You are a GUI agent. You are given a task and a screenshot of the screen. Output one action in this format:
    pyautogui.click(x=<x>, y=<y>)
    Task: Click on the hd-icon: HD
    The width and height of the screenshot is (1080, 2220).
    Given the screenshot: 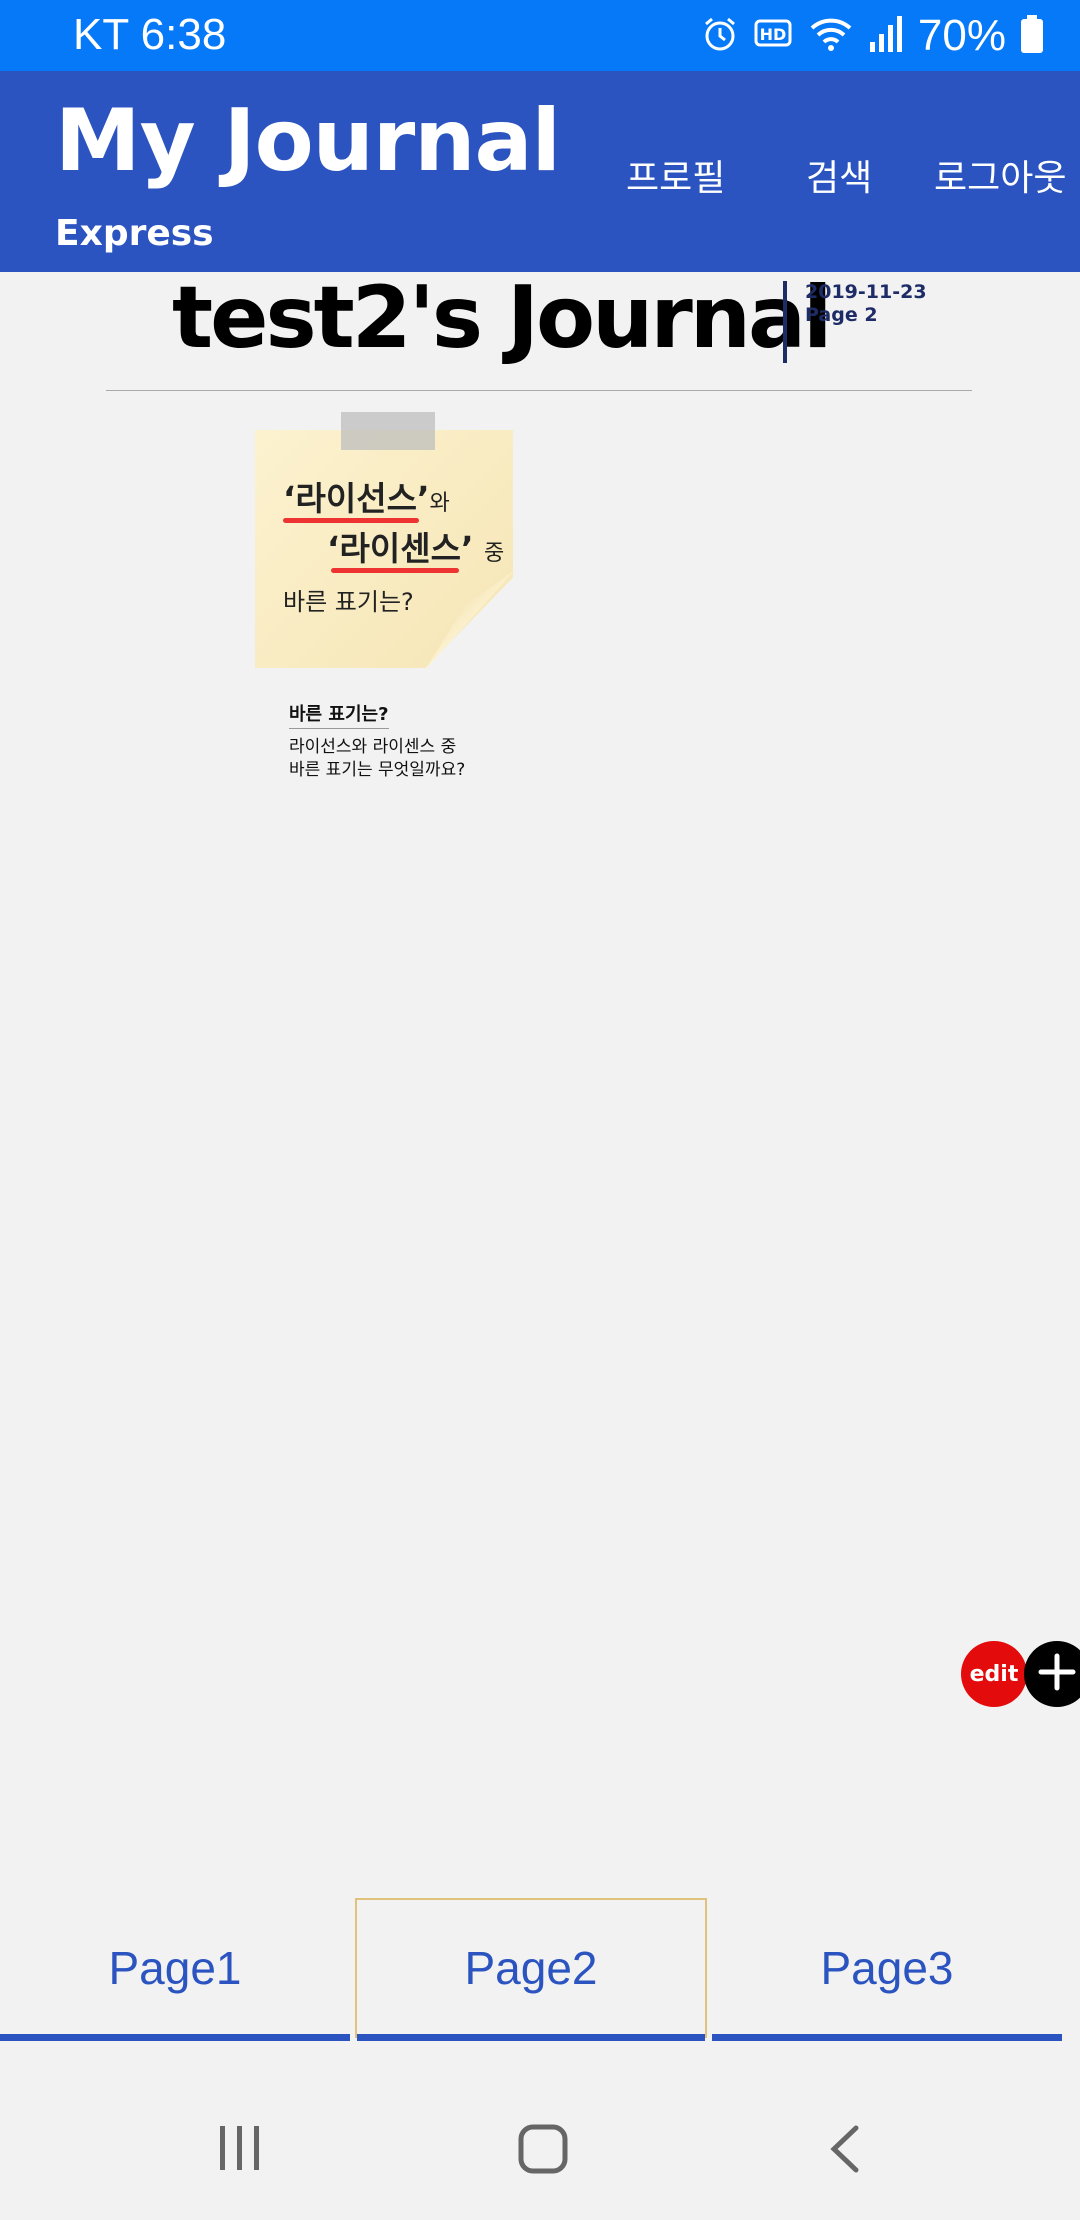 What is the action you would take?
    pyautogui.click(x=774, y=36)
    